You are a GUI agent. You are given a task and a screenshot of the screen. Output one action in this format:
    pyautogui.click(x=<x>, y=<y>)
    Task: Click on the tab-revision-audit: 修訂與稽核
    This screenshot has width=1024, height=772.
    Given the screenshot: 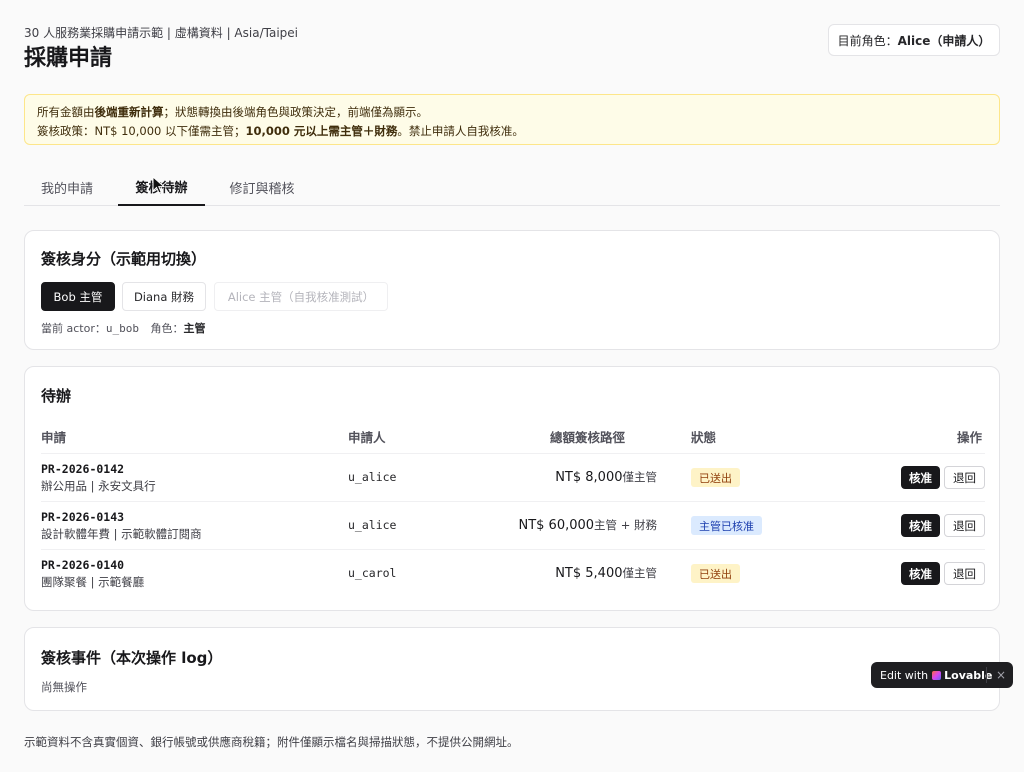 What is the action you would take?
    pyautogui.click(x=262, y=187)
    